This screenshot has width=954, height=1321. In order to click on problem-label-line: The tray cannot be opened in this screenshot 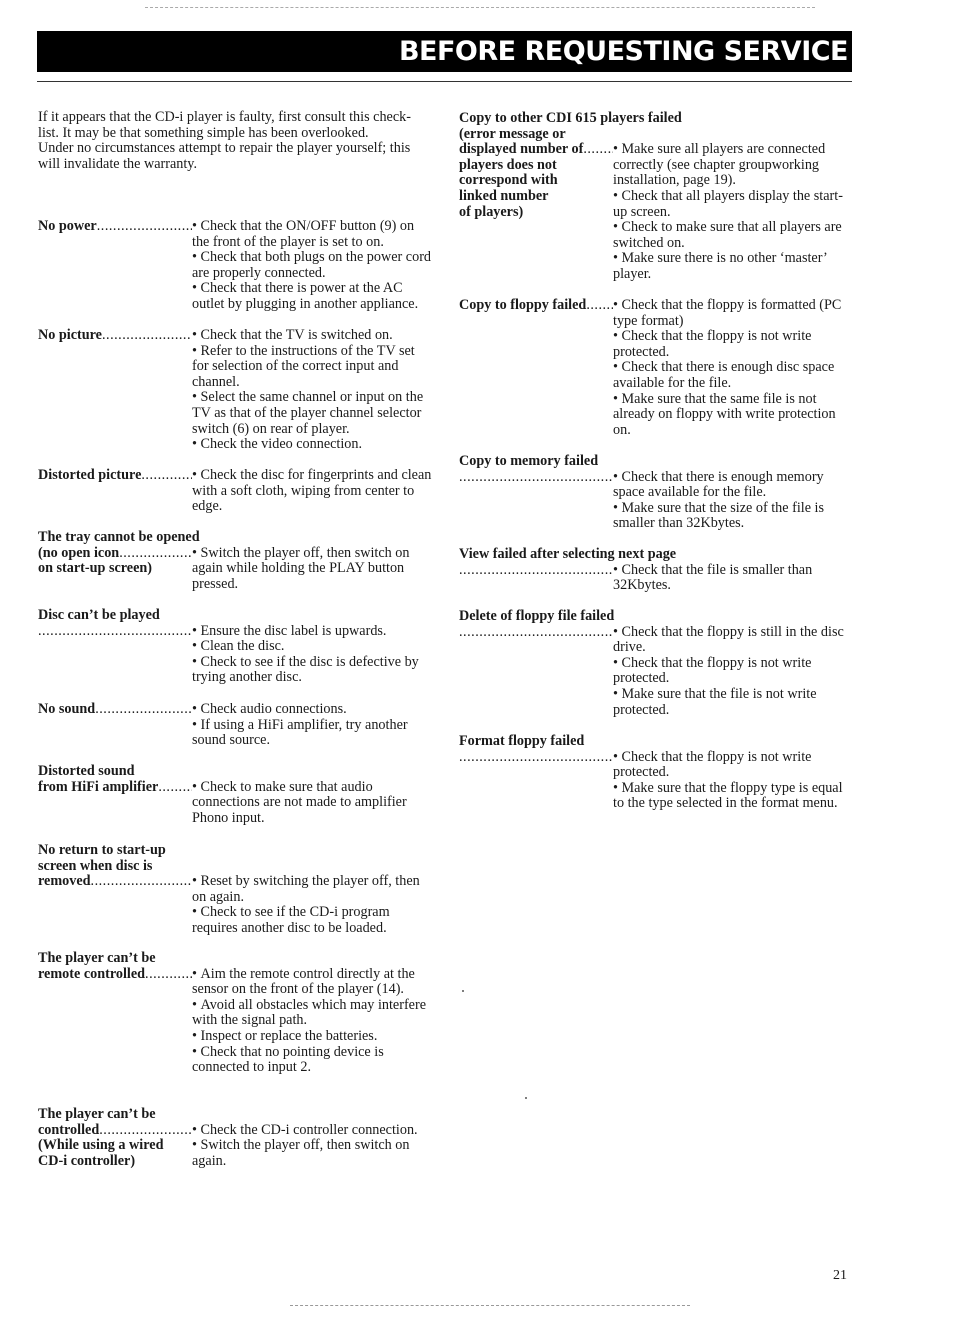, I will do `click(119, 537)`.